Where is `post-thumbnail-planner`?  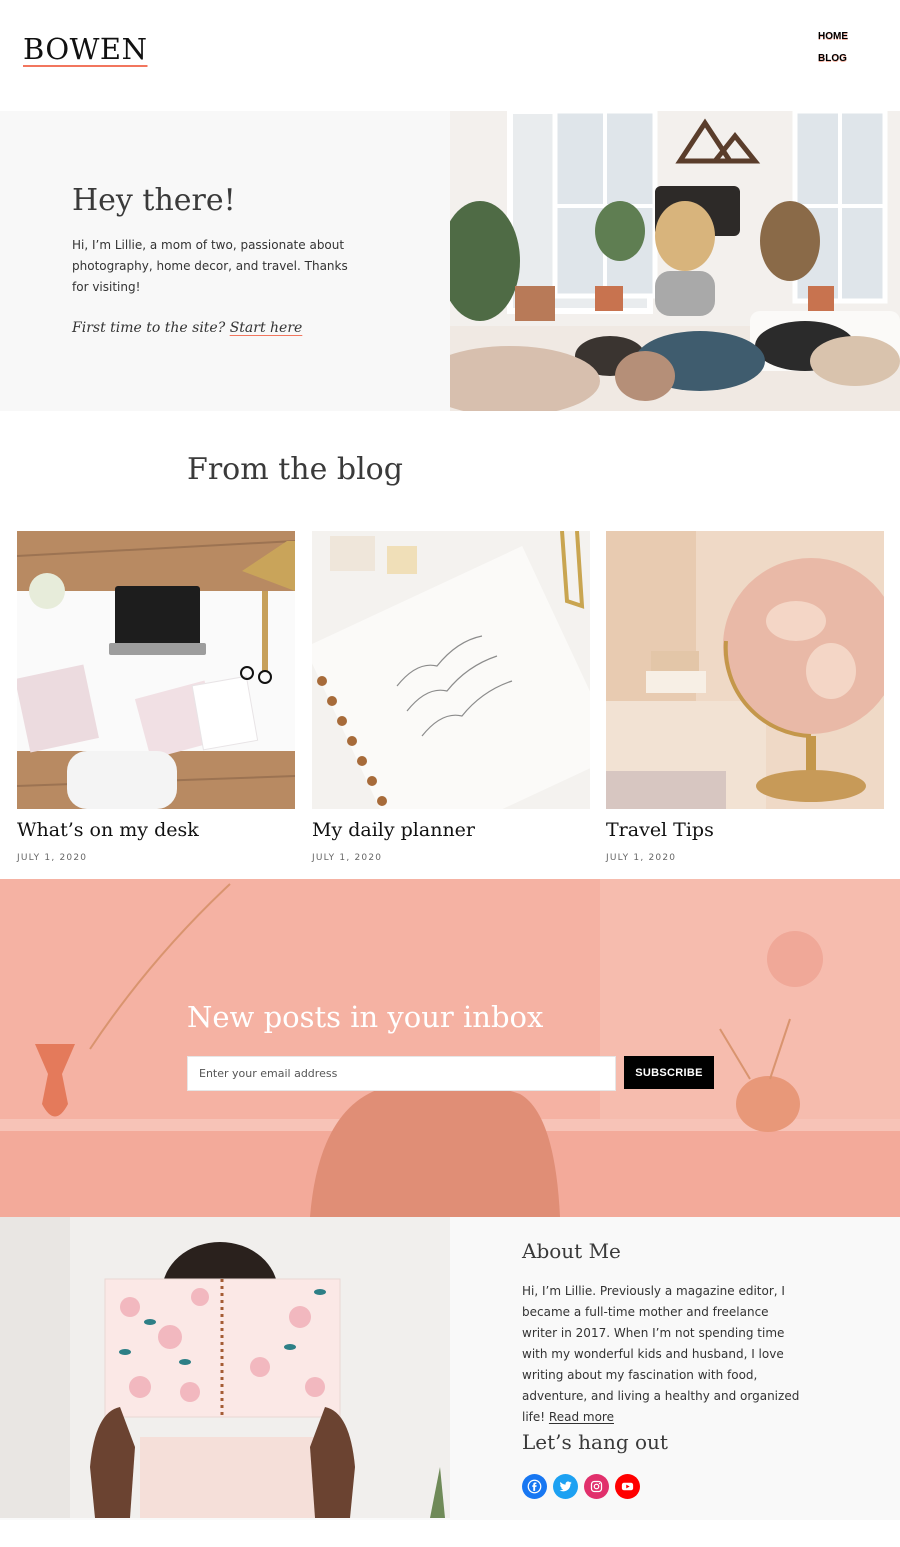 post-thumbnail-planner is located at coordinates (451, 670).